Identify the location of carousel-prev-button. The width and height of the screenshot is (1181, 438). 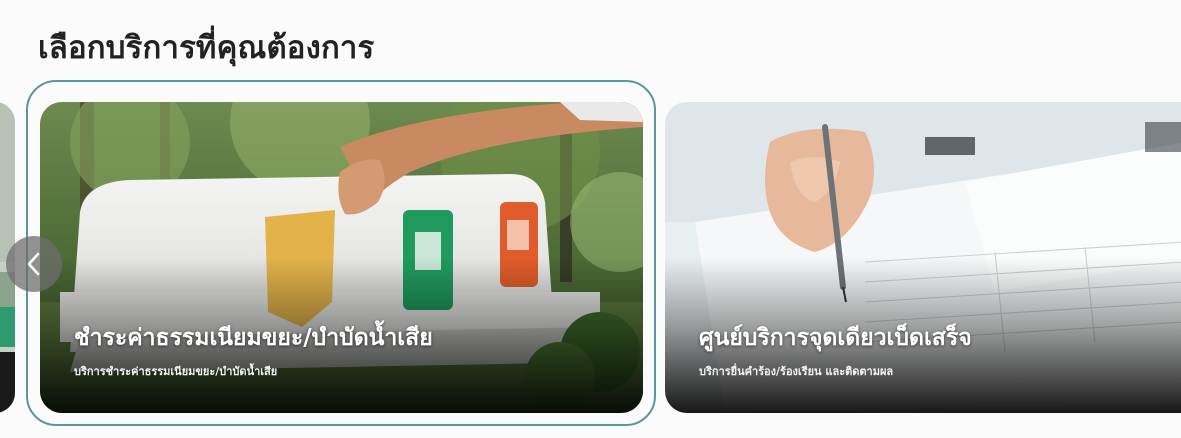
(34, 264).